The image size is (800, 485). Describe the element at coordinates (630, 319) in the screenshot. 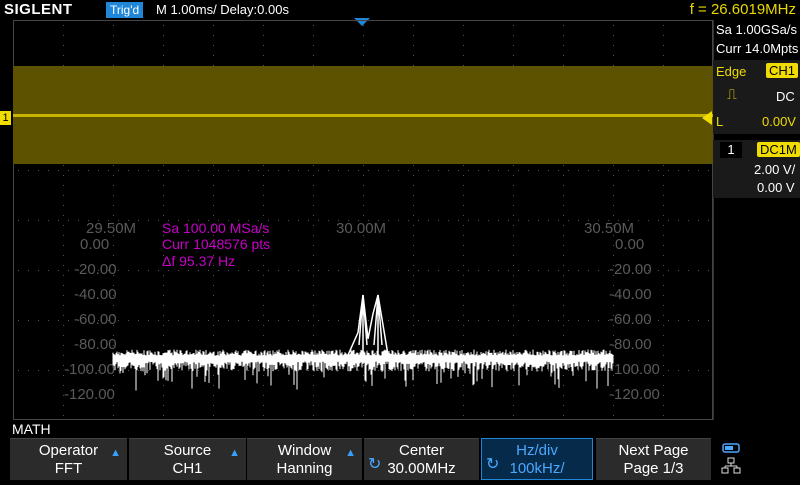

I see `fft-db-label-right: -60.00` at that location.